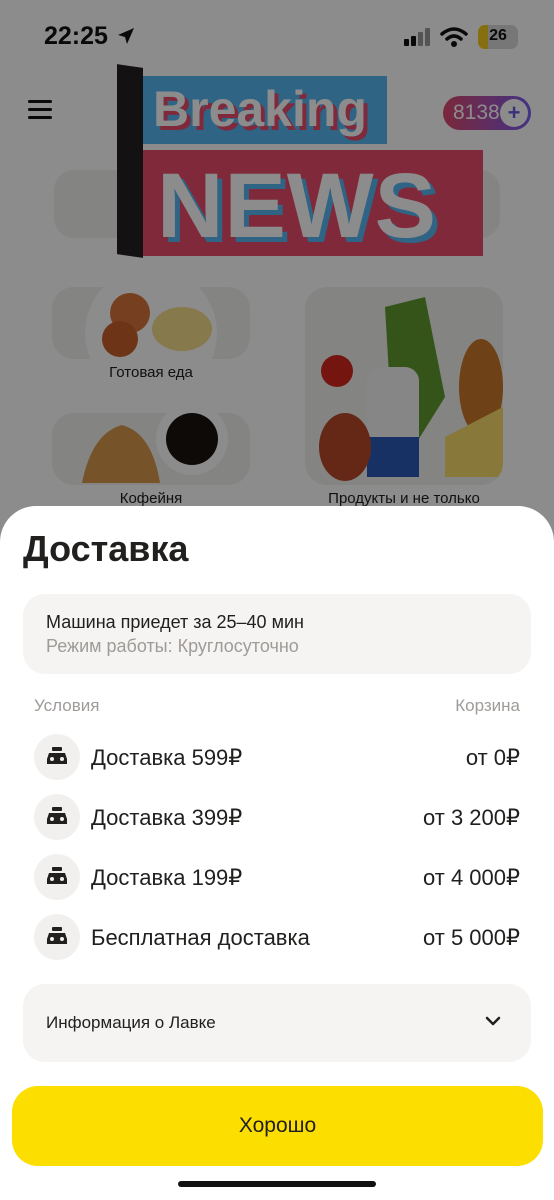 This screenshot has height=1200, width=554. I want to click on cart-threshold: от 3 200₽, so click(471, 817).